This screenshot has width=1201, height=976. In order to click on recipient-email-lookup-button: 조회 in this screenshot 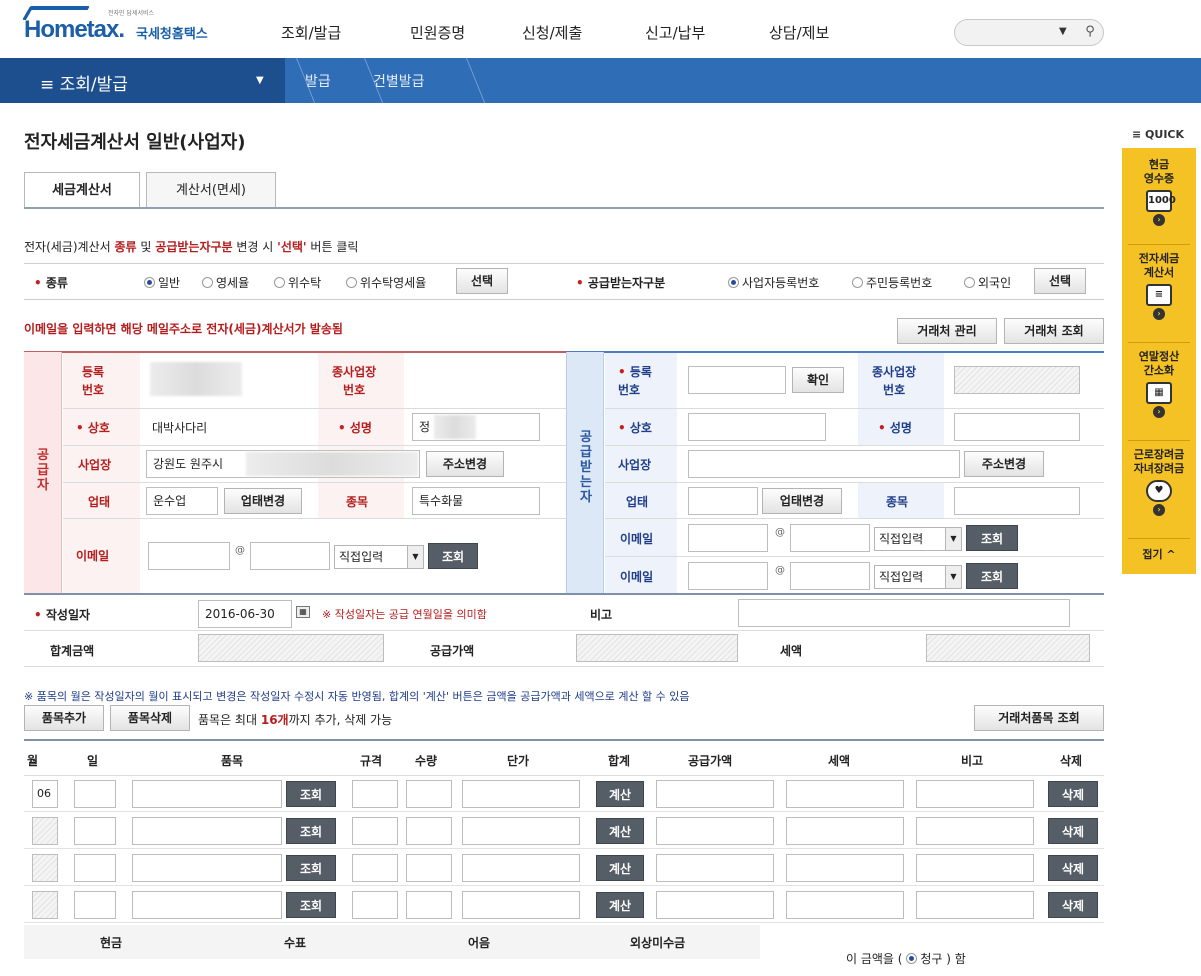, I will do `click(992, 538)`.